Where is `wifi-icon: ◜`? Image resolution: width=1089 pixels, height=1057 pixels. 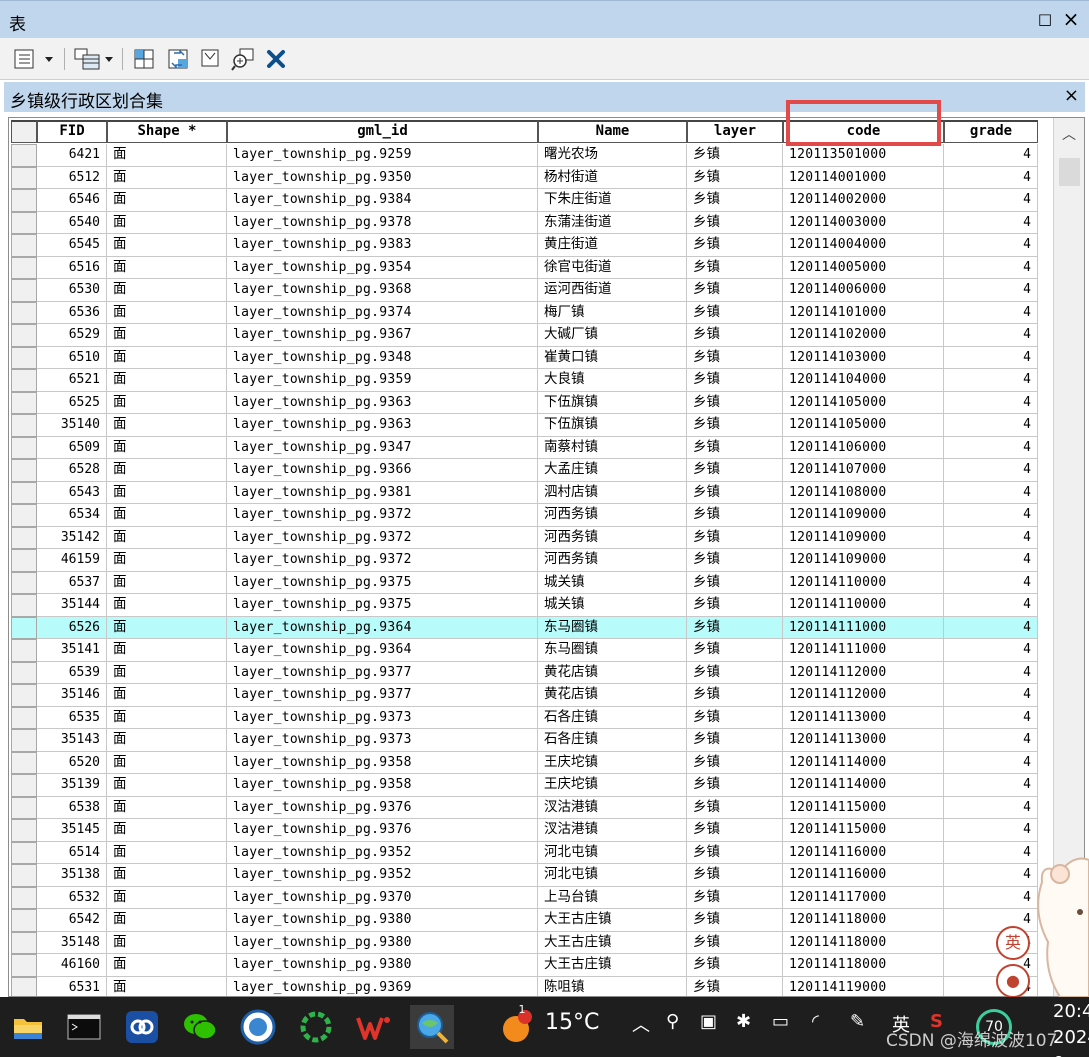 wifi-icon: ◜ is located at coordinates (815, 1021).